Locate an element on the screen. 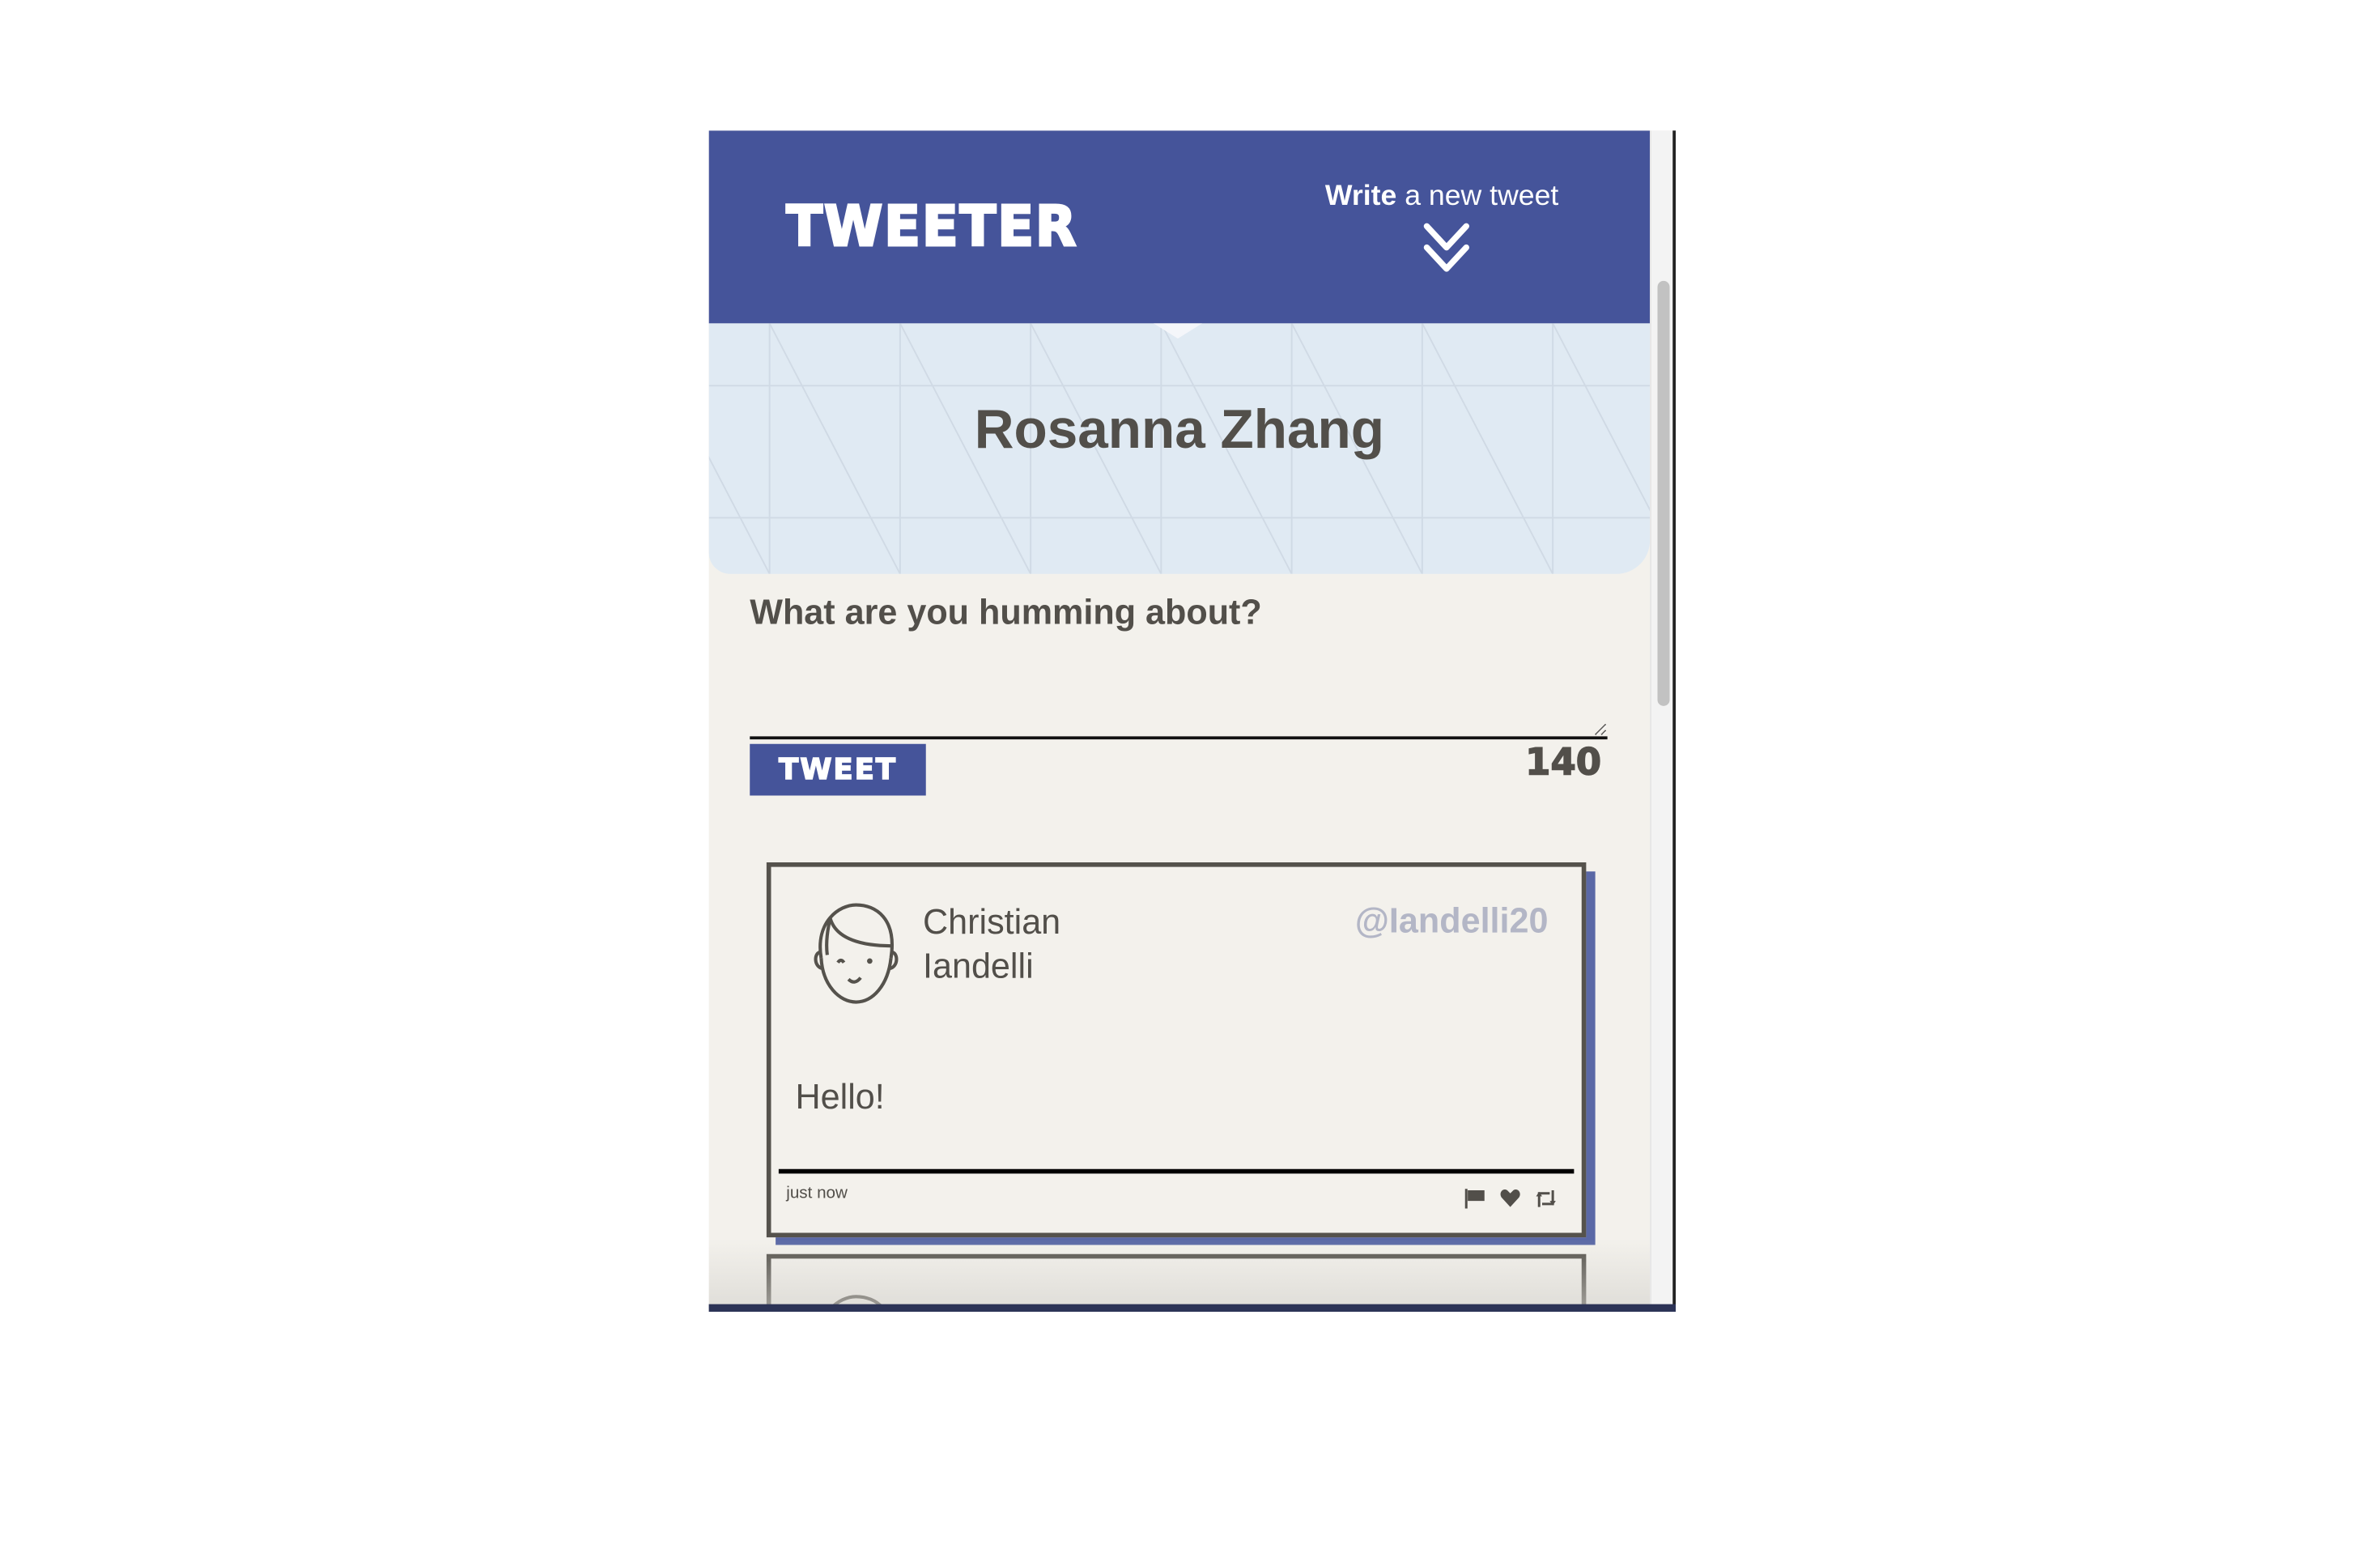 This screenshot has width=2380, height=1549. double-chevron-down-icon is located at coordinates (1447, 248).